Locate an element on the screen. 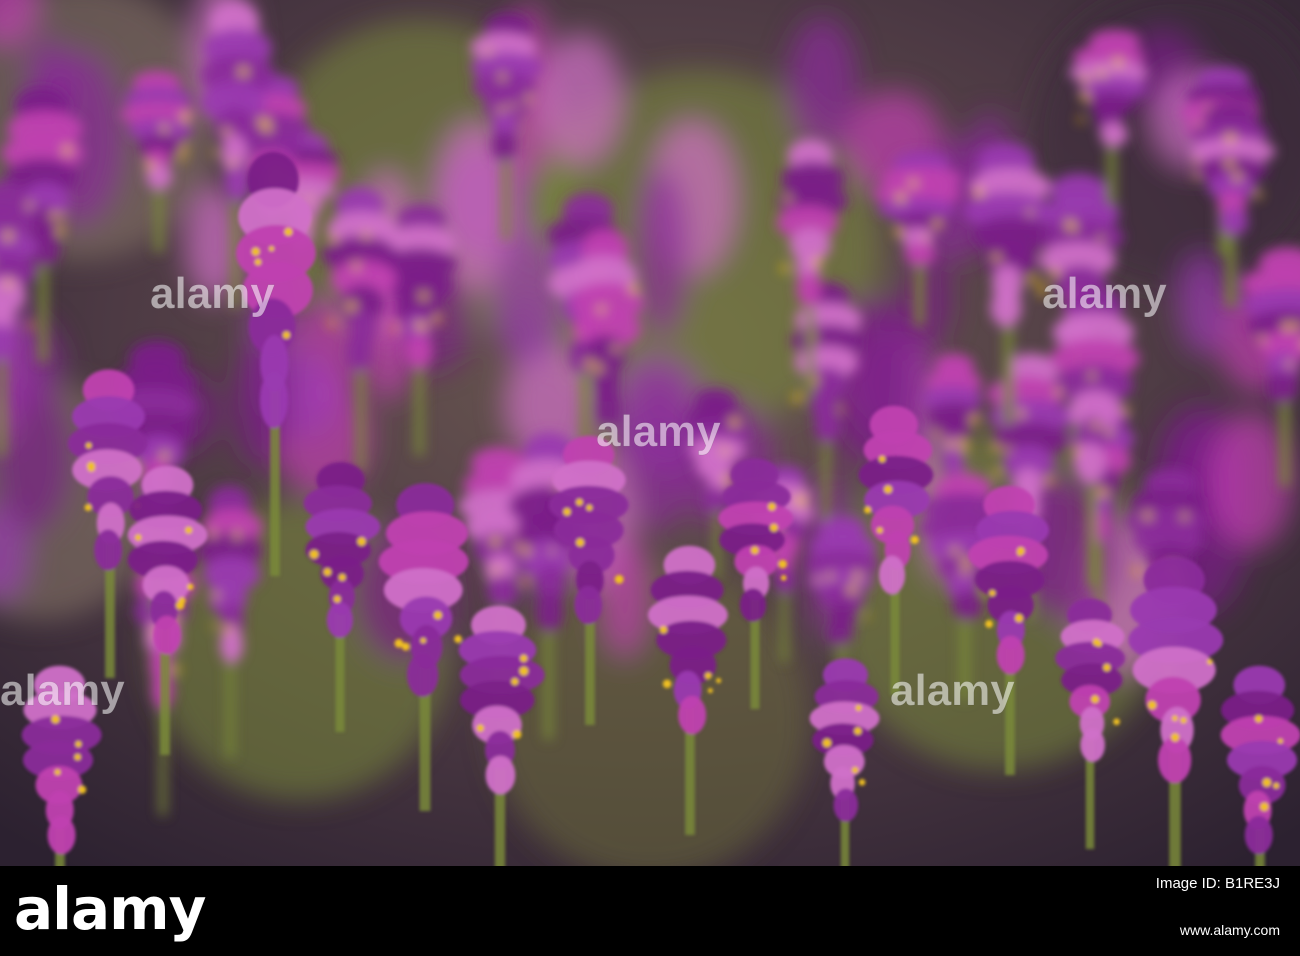 The height and width of the screenshot is (956, 1300). site-url-link: www.alamy.com is located at coordinates (1230, 930).